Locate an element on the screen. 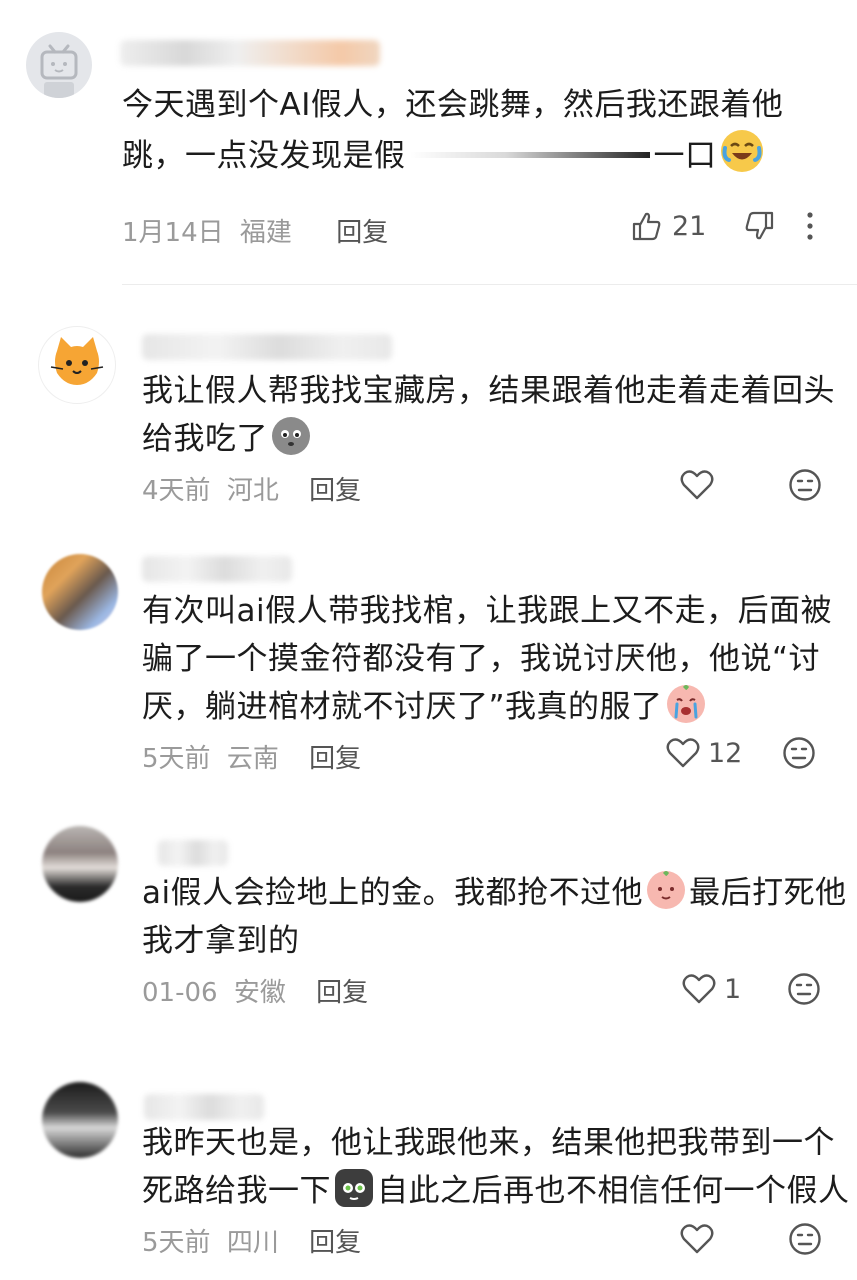  comment-actions: 21 is located at coordinates (722, 226).